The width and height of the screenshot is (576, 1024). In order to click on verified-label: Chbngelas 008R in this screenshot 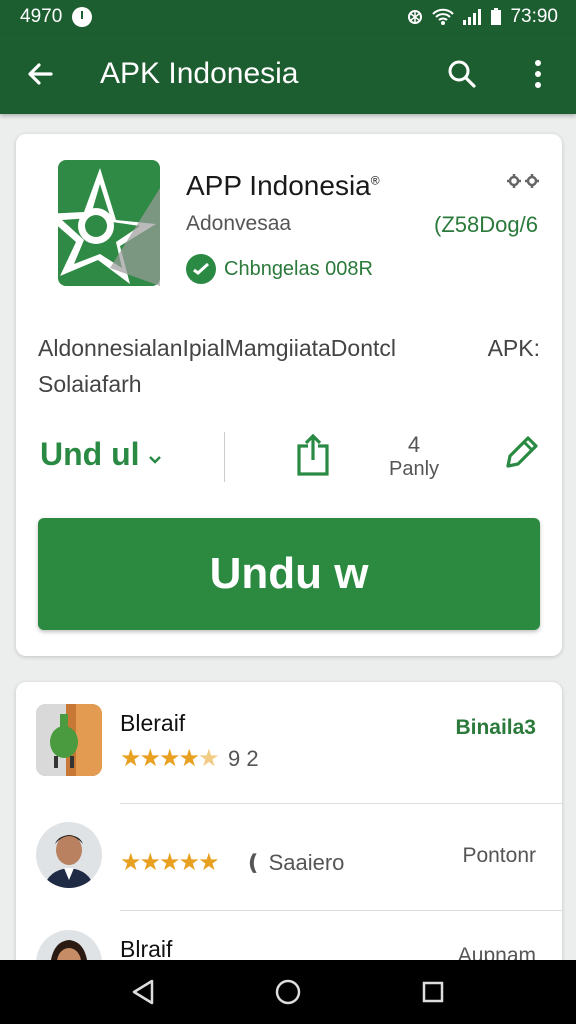, I will do `click(298, 268)`.